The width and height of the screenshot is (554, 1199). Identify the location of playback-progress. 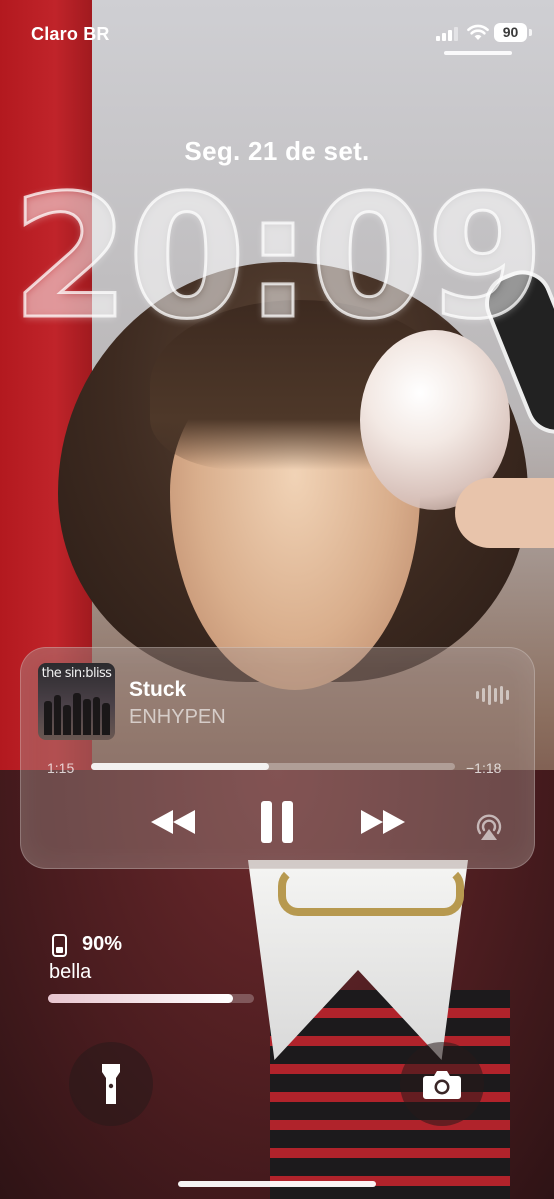
(180, 766).